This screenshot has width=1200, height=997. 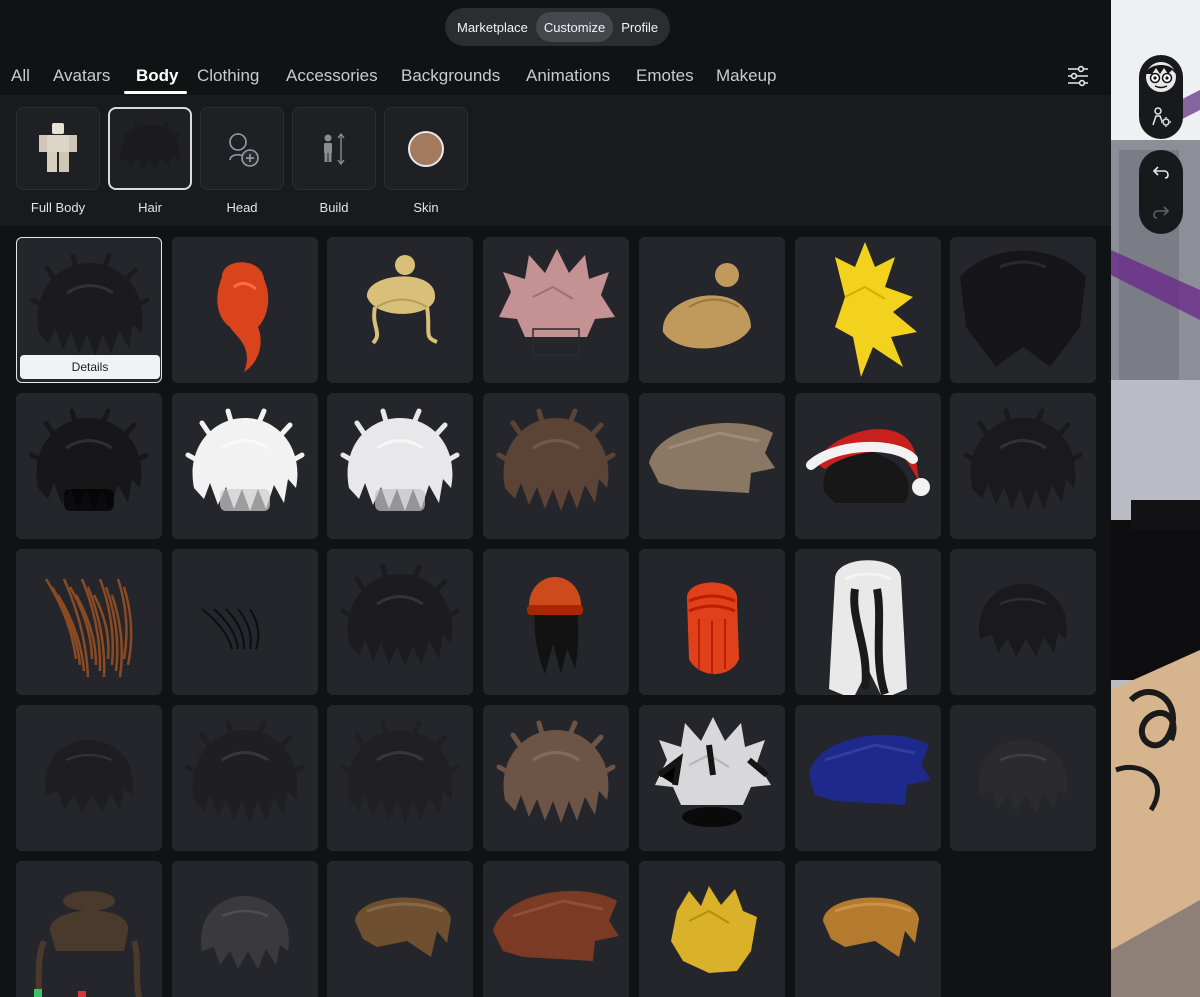 I want to click on top-nav-segmented-control: Marketplace Customize Profile, so click(x=557, y=27).